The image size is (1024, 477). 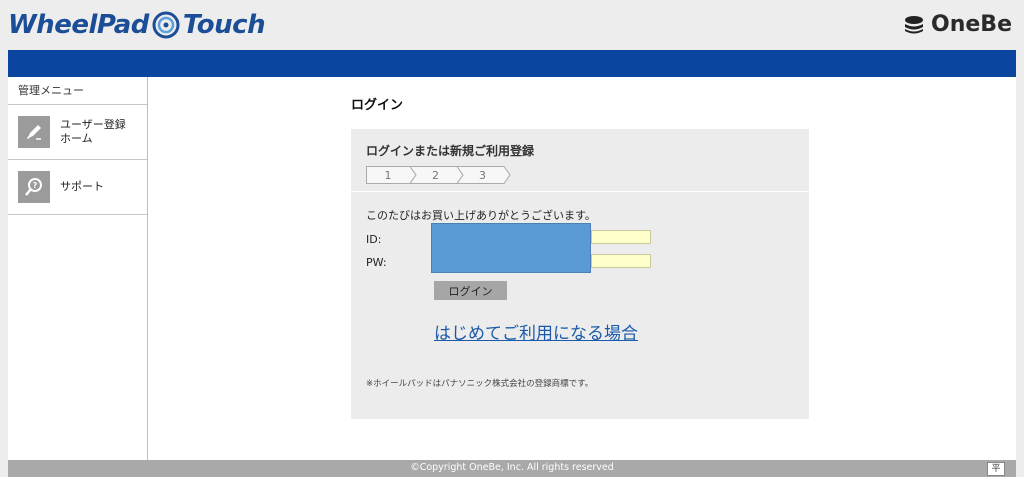 What do you see at coordinates (166, 25) in the screenshot?
I see `swirl-logo-icon` at bounding box center [166, 25].